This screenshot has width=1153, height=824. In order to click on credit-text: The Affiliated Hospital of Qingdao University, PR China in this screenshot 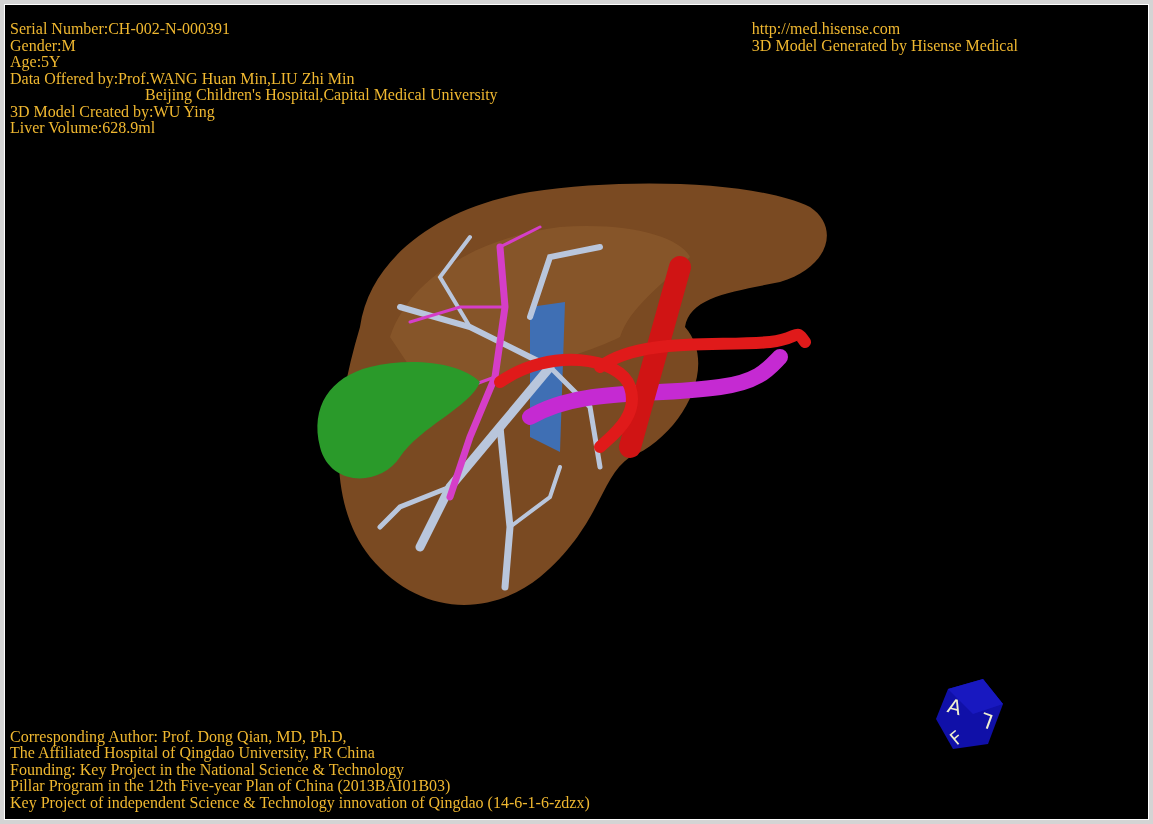, I will do `click(192, 753)`.